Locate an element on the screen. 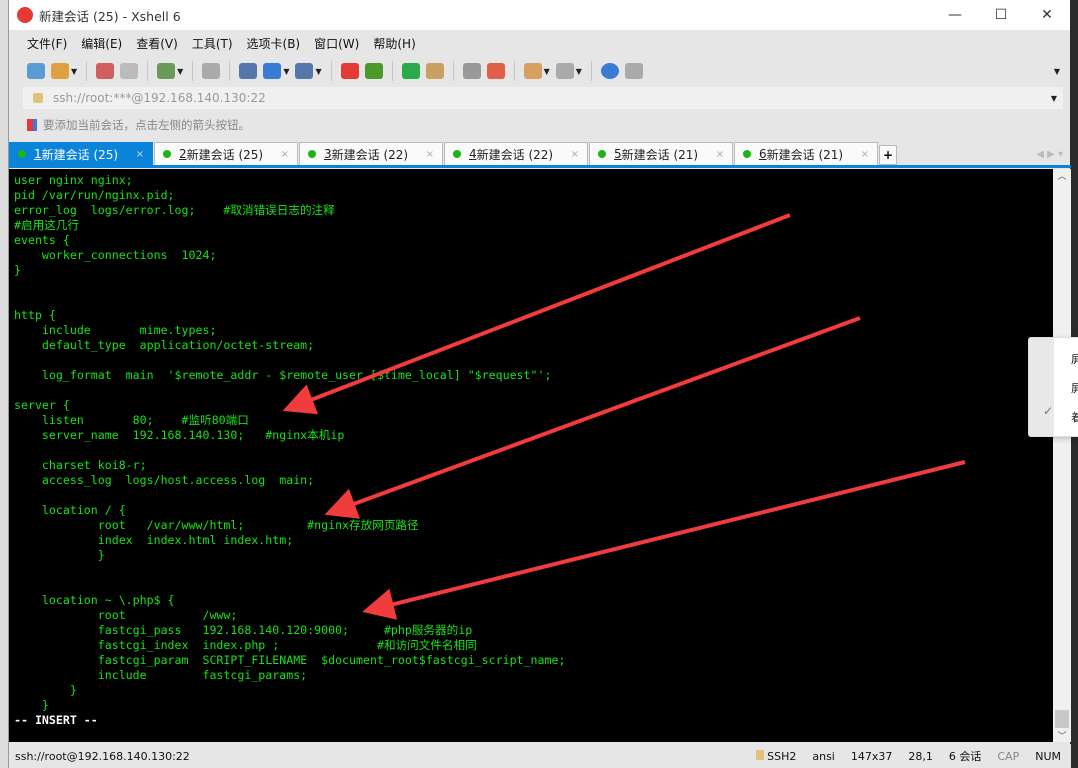 The height and width of the screenshot is (768, 1078). arrow-to-listen is located at coordinates (536, 314).